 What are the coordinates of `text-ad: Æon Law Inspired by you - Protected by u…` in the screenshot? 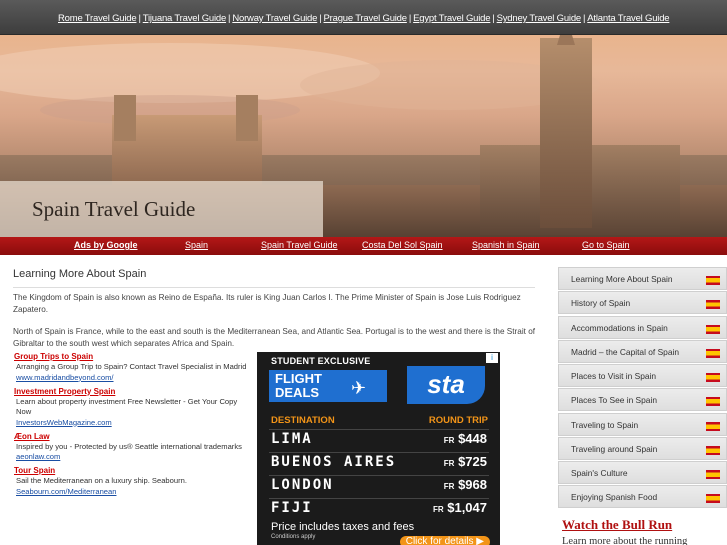 It's located at (132, 447).